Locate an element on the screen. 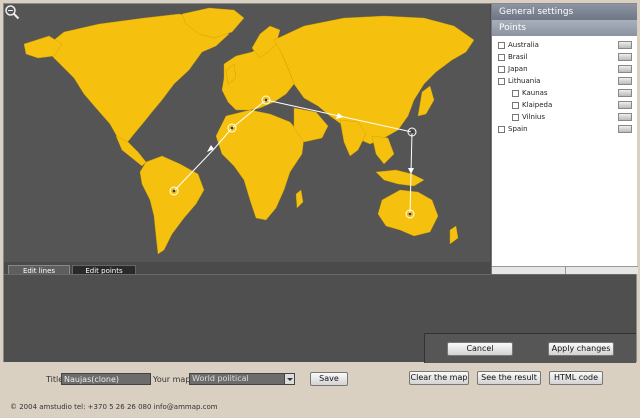  your-map-label: Your map: is located at coordinates (173, 379).